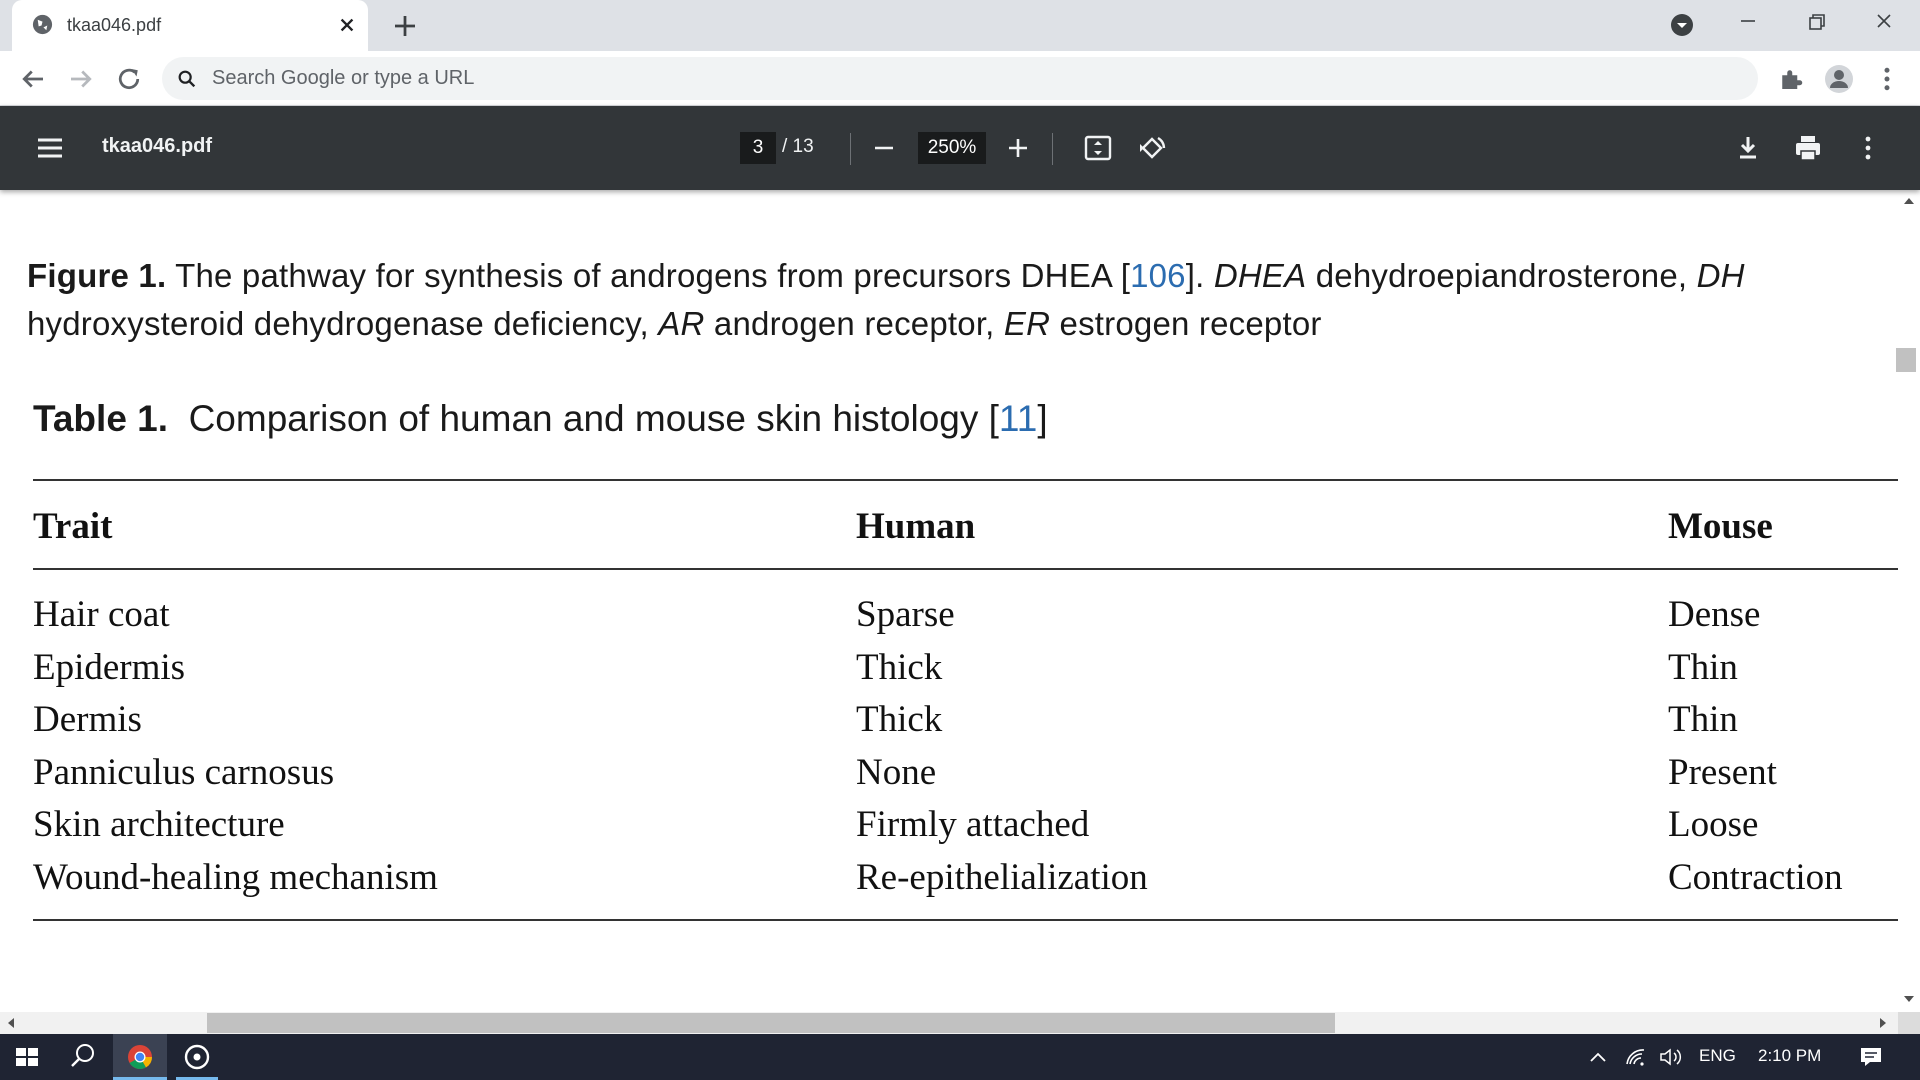 The height and width of the screenshot is (1080, 1920). I want to click on table-cell-trait: Dermis, so click(87, 719).